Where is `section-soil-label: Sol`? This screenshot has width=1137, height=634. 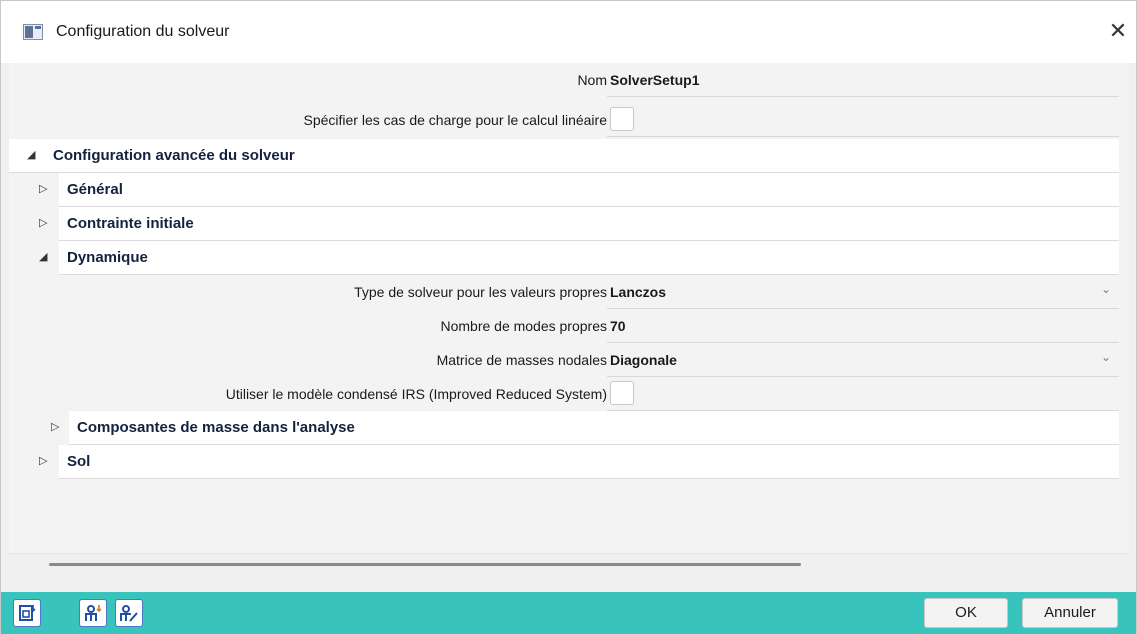
section-soil-label: Sol is located at coordinates (79, 461).